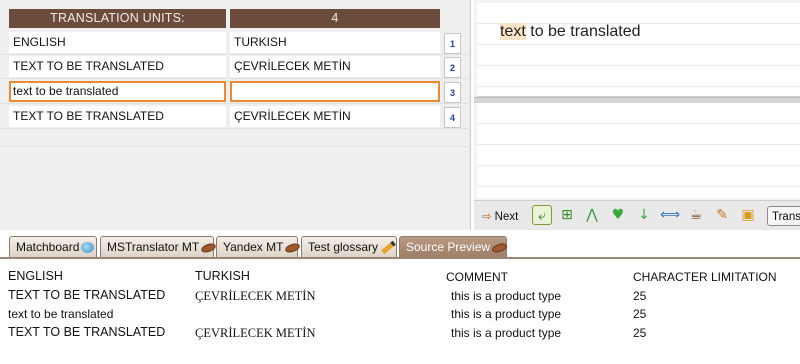 This screenshot has width=800, height=364. I want to click on heart-check-icon: ♥, so click(618, 215).